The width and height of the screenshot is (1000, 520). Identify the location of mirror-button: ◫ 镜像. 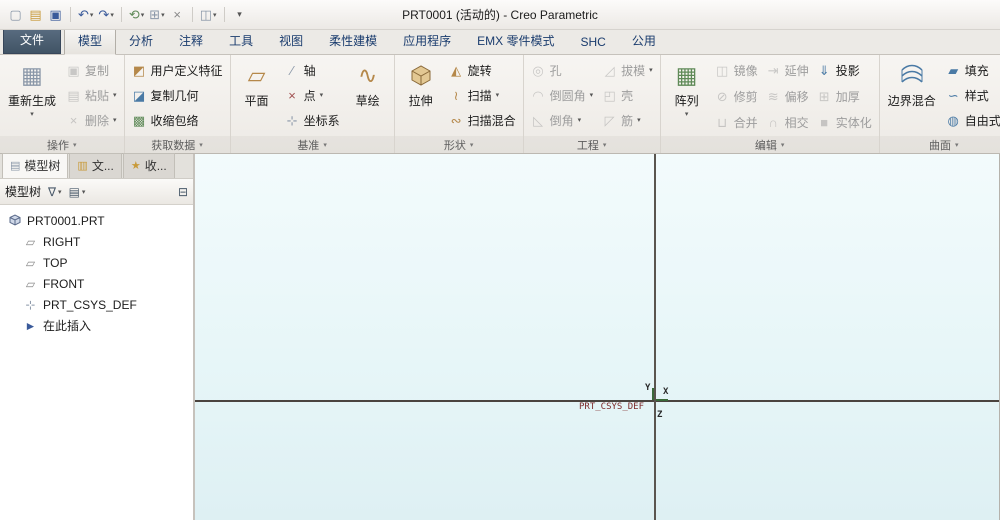
(736, 70).